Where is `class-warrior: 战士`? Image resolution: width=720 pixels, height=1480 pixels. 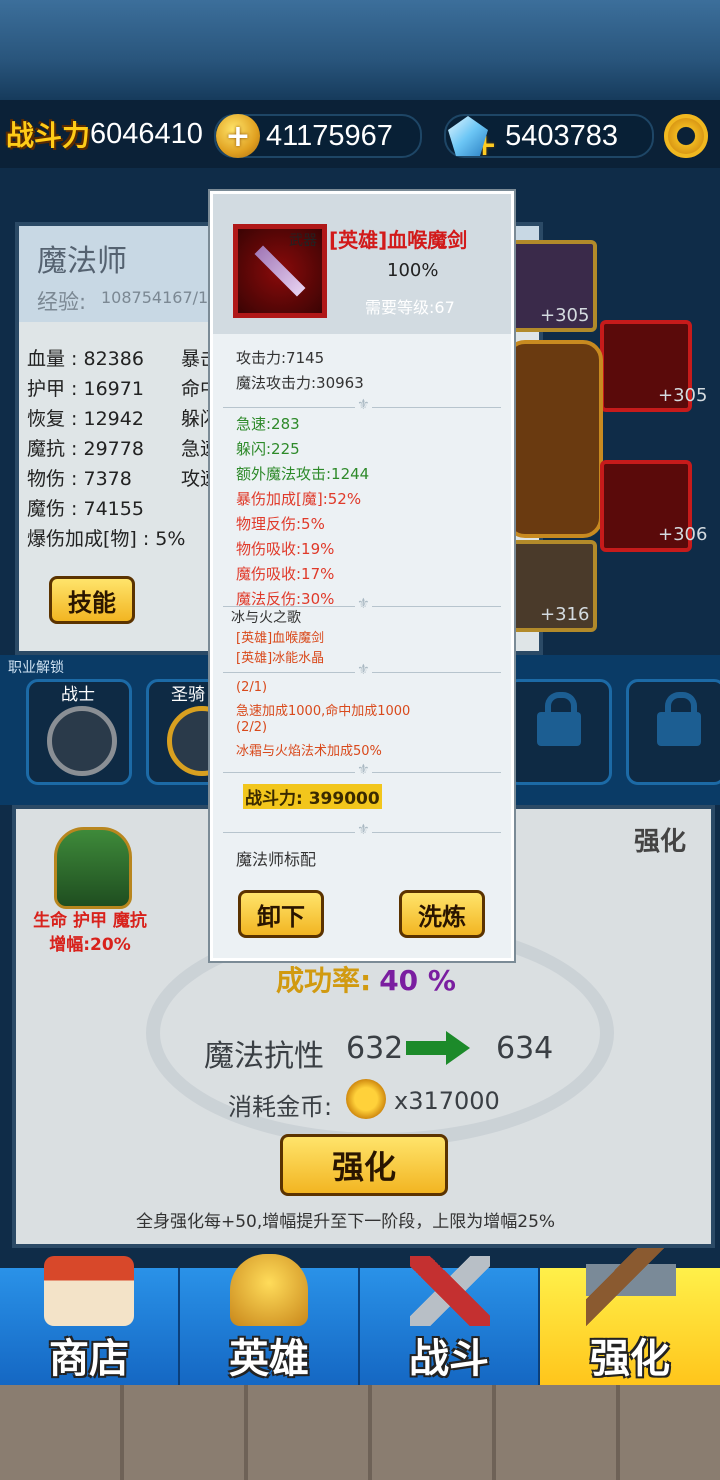 class-warrior: 战士 is located at coordinates (79, 732).